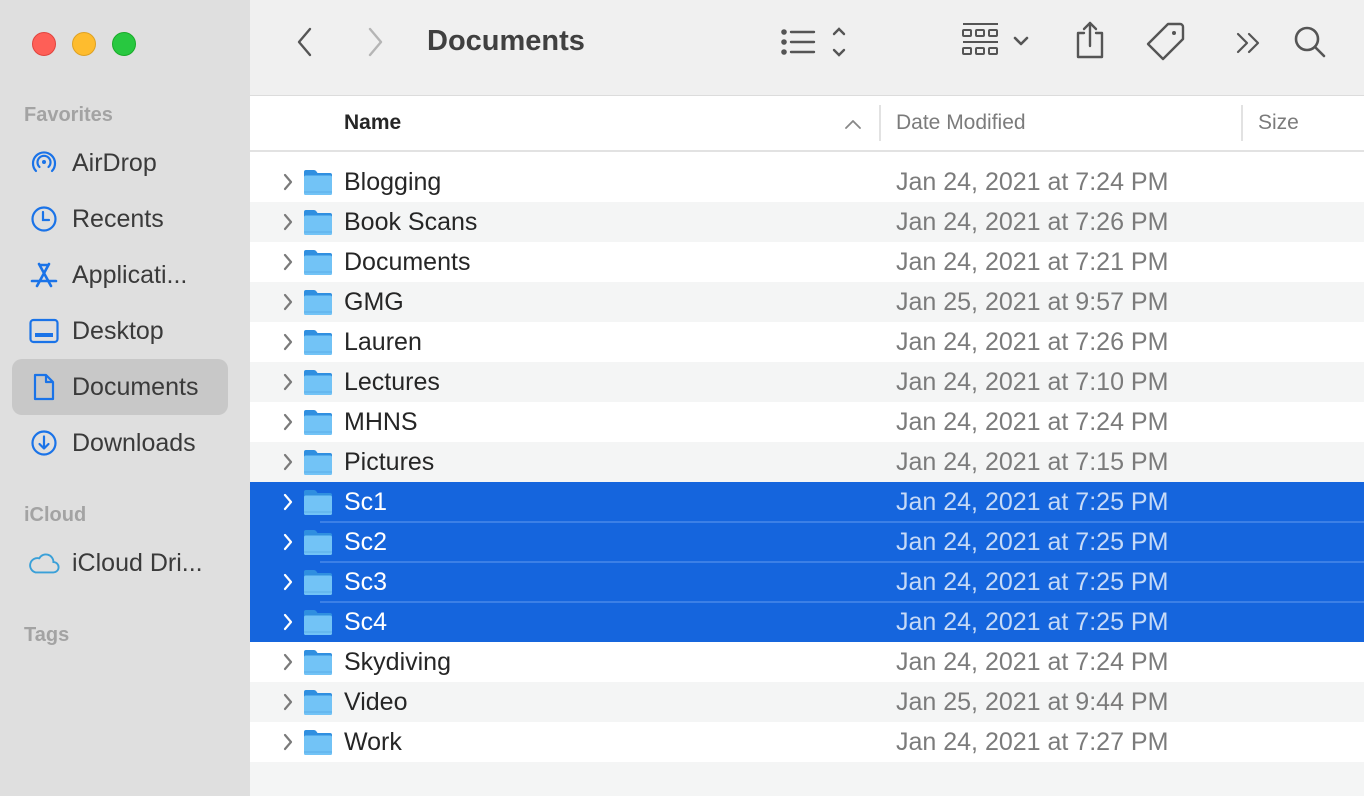 The height and width of the screenshot is (796, 1364). Describe the element at coordinates (134, 442) in the screenshot. I see `sidebar-item-label: Downloads` at that location.